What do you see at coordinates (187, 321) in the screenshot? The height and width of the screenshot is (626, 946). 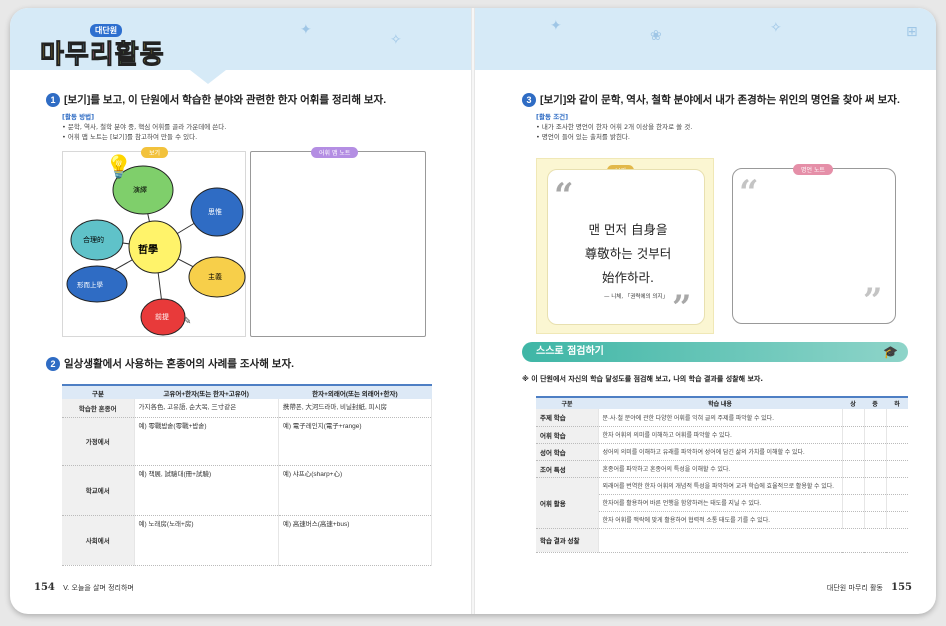 I see `pen-icon: ✎` at bounding box center [187, 321].